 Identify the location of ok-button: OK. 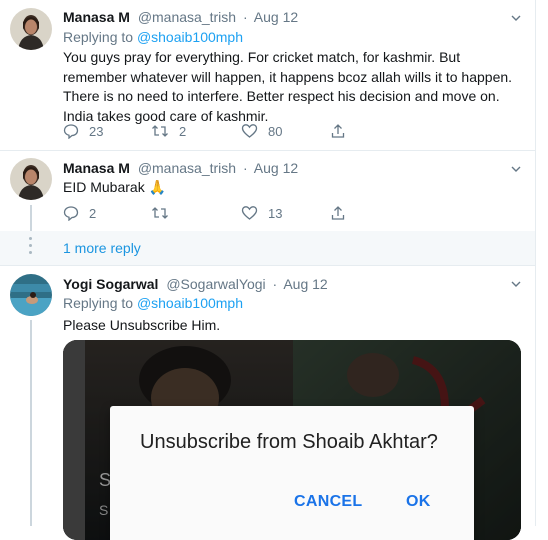
(418, 502).